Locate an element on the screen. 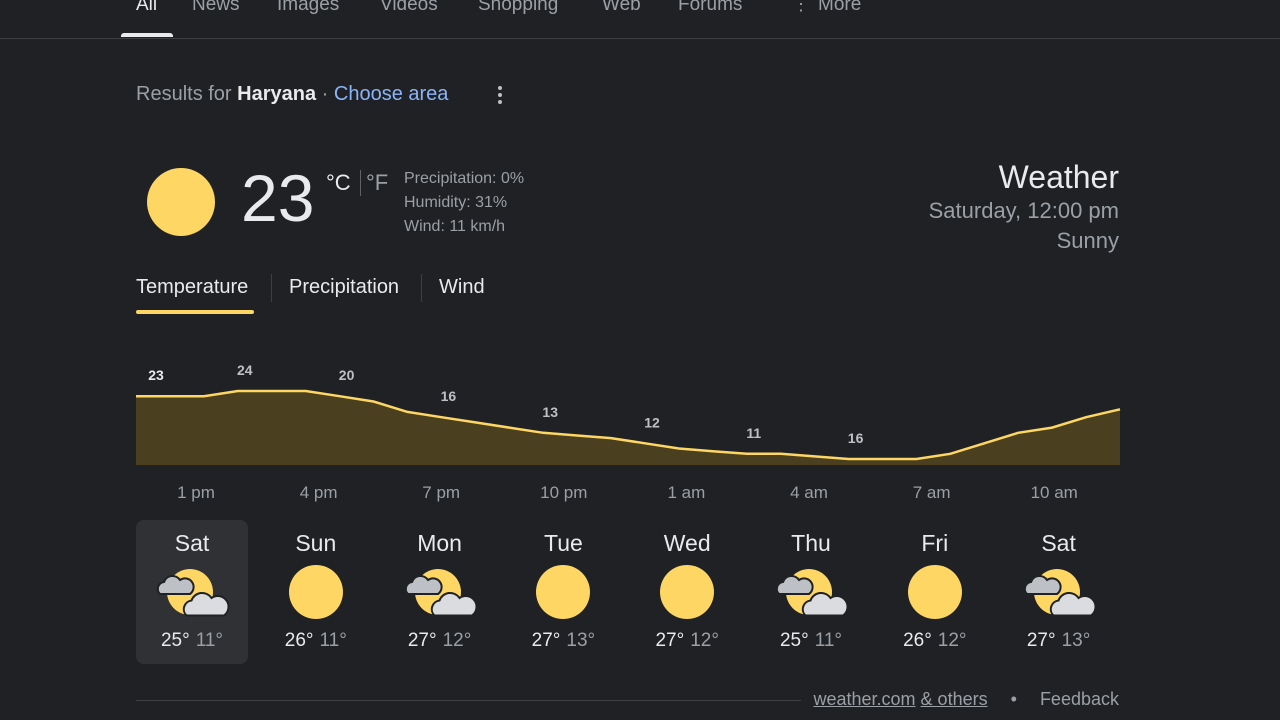 This screenshot has height=720, width=1280. tab-web: Web is located at coordinates (621, 8).